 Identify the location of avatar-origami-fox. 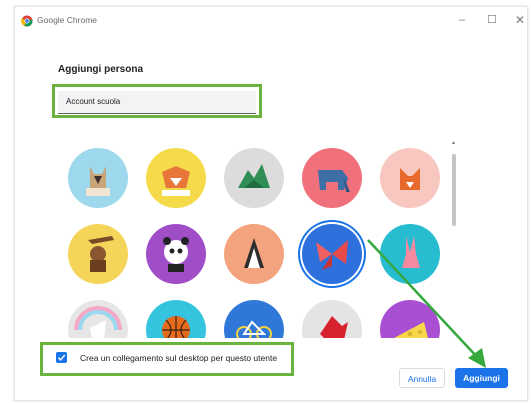
(176, 178).